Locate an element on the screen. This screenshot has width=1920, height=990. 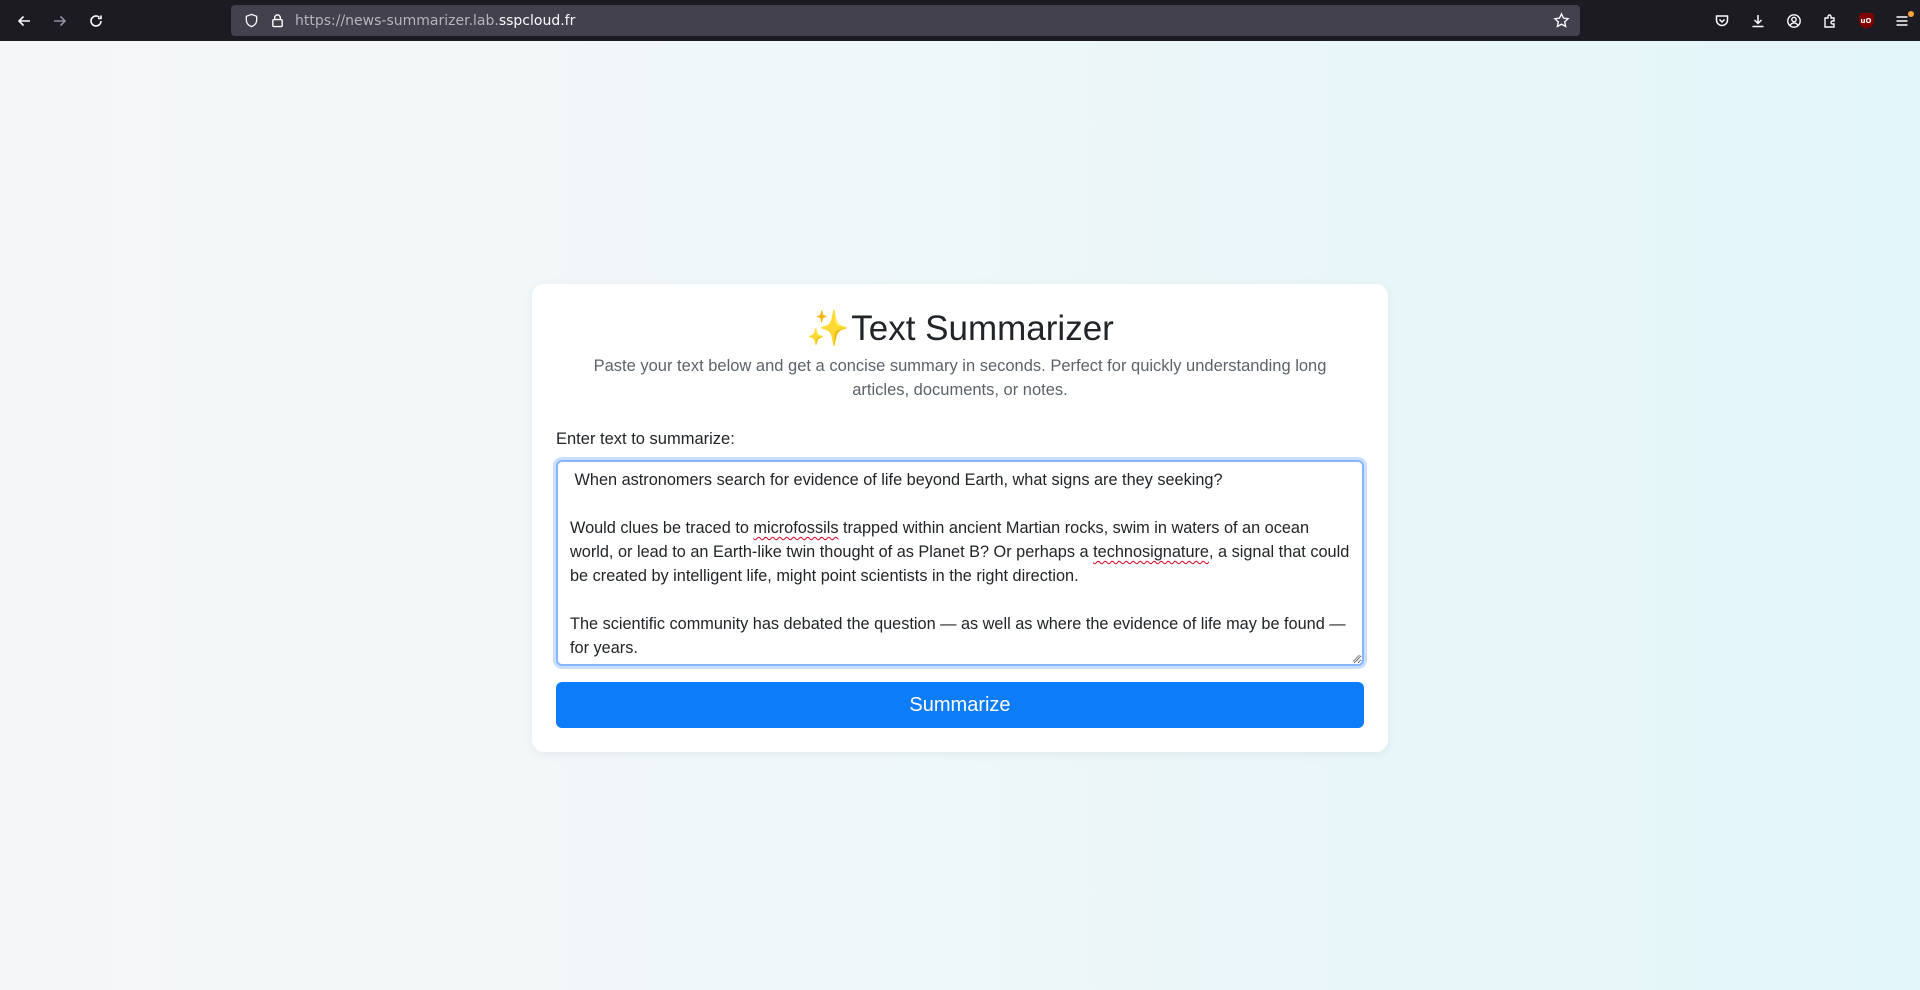
ublock-badge: uO is located at coordinates (1866, 20).